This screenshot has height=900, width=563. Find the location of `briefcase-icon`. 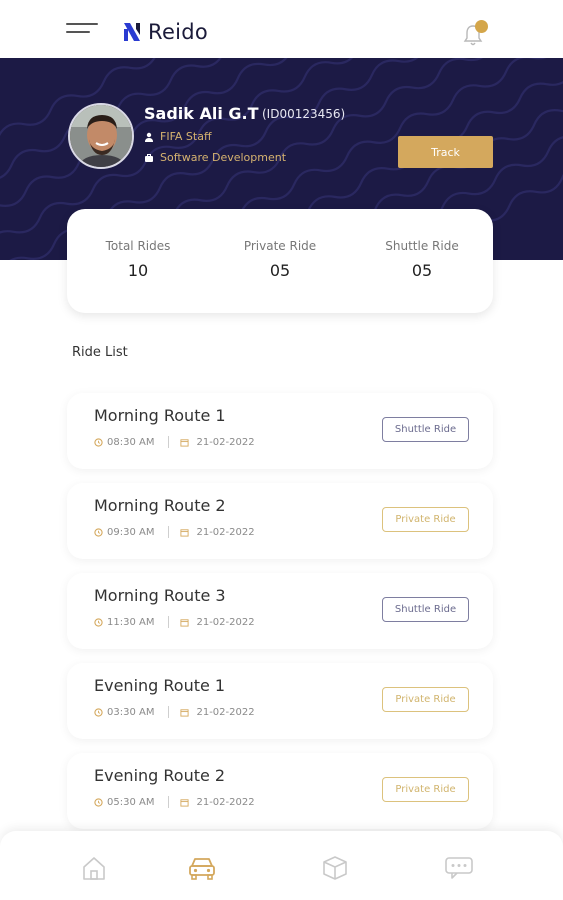

briefcase-icon is located at coordinates (149, 157).